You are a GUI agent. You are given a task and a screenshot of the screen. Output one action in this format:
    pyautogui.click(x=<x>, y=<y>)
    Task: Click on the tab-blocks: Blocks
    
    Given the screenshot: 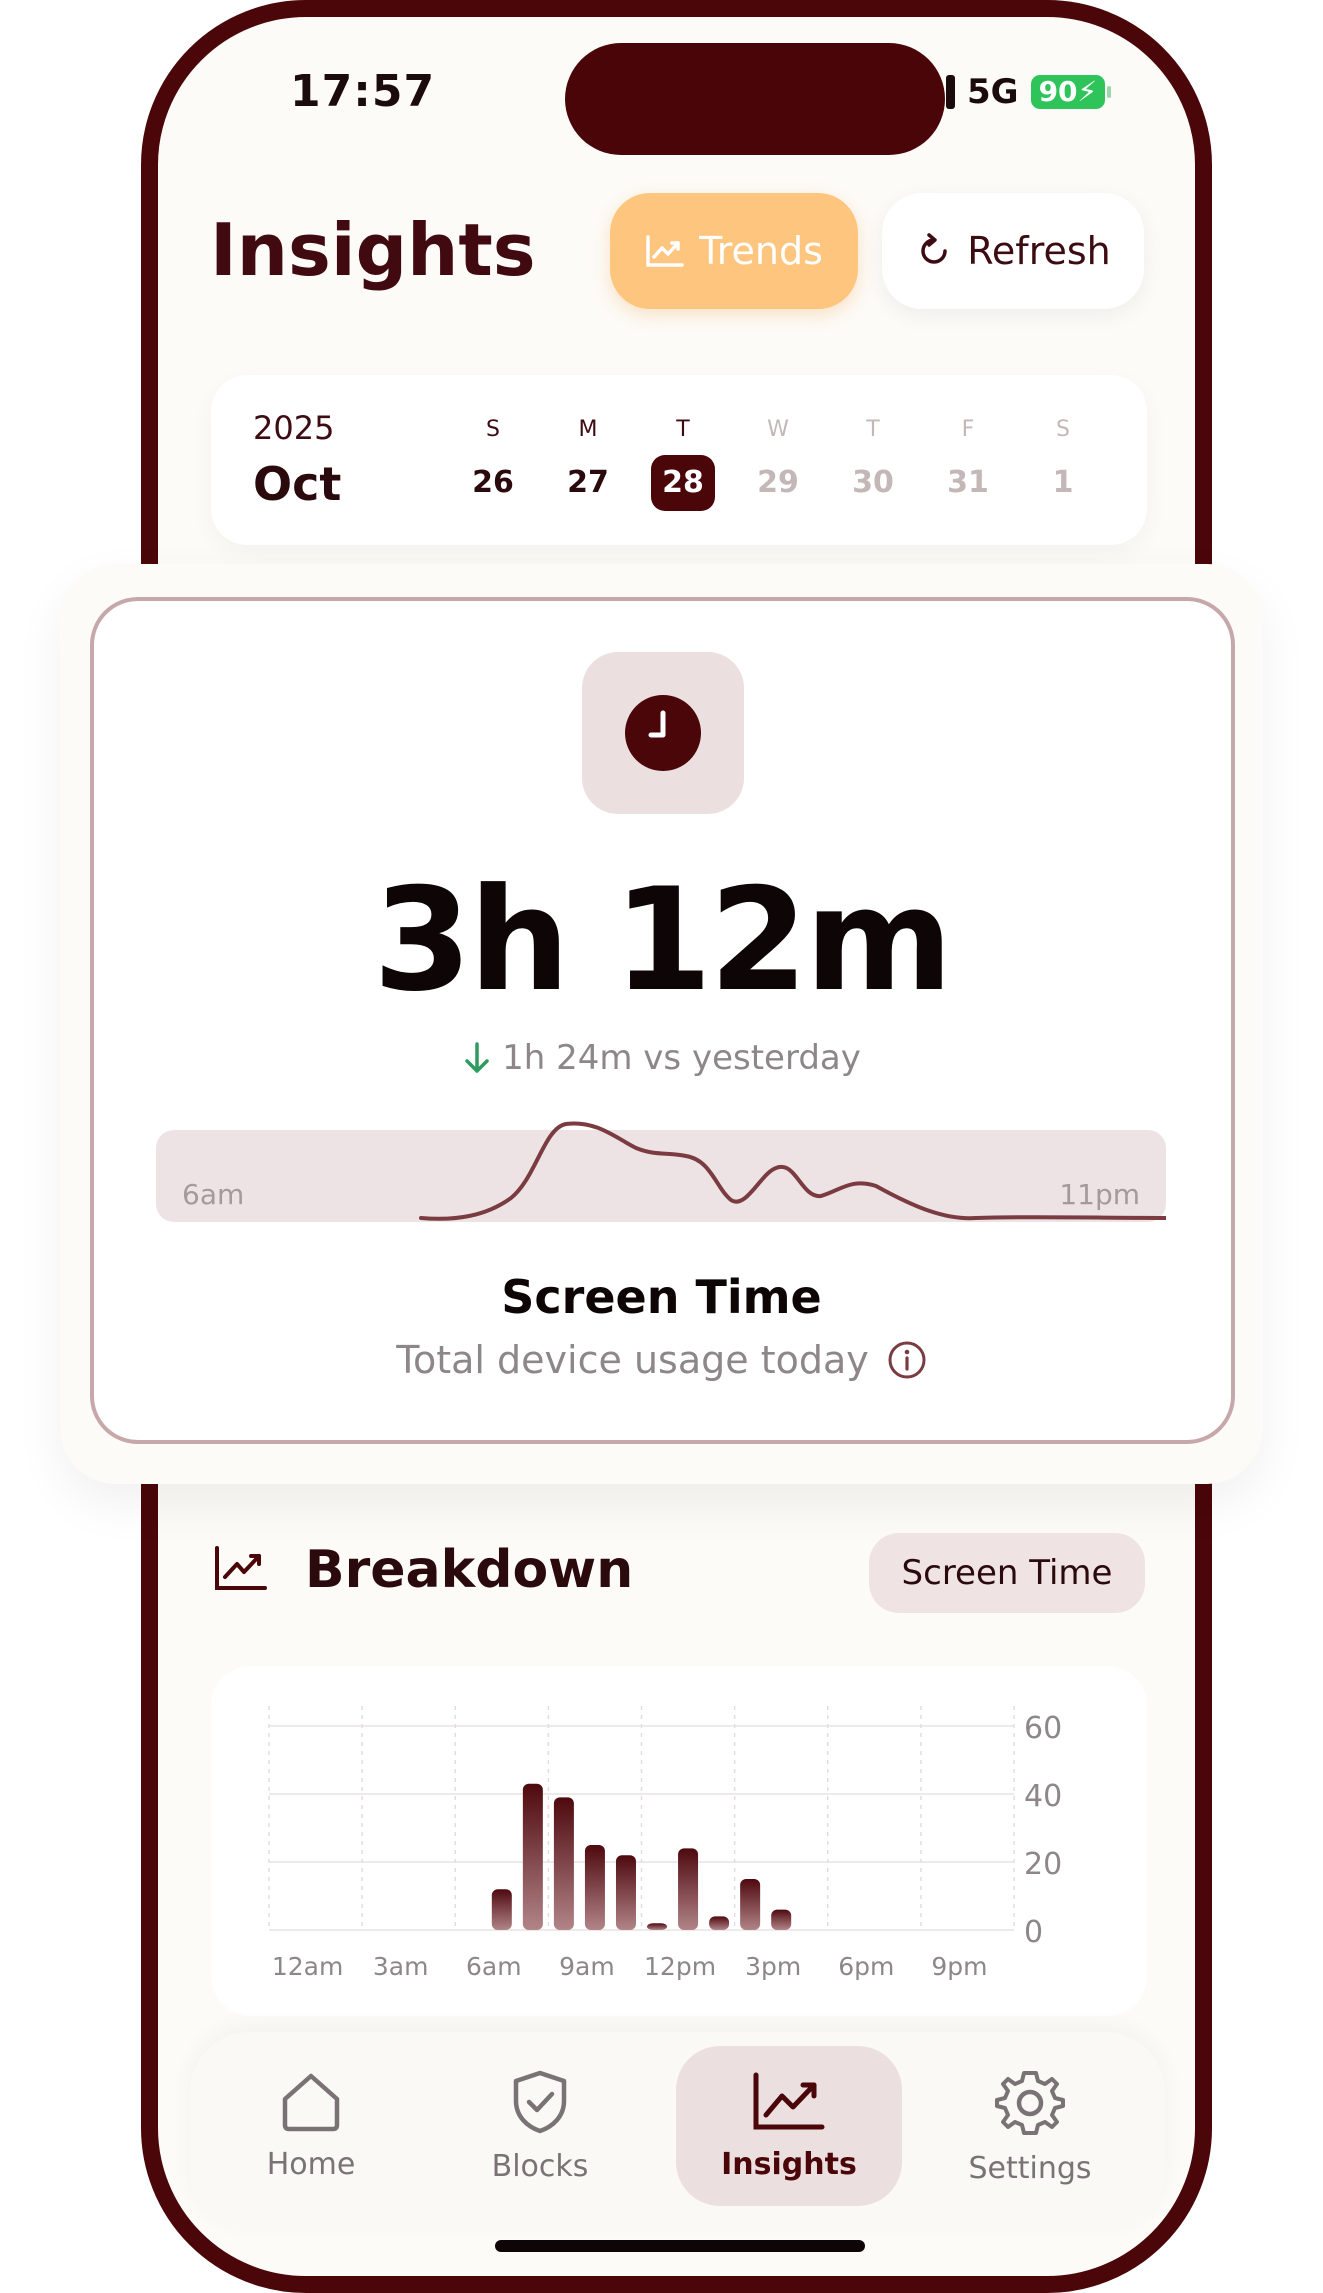 What is the action you would take?
    pyautogui.click(x=540, y=2126)
    